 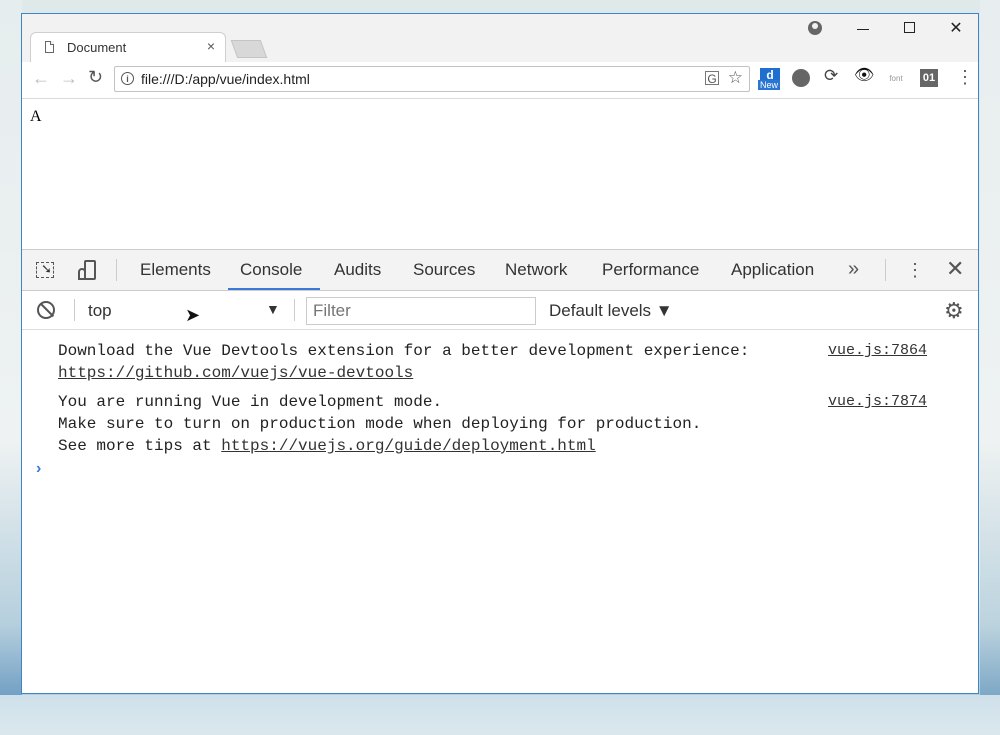 What do you see at coordinates (97, 47) in the screenshot?
I see `tab-title: Document` at bounding box center [97, 47].